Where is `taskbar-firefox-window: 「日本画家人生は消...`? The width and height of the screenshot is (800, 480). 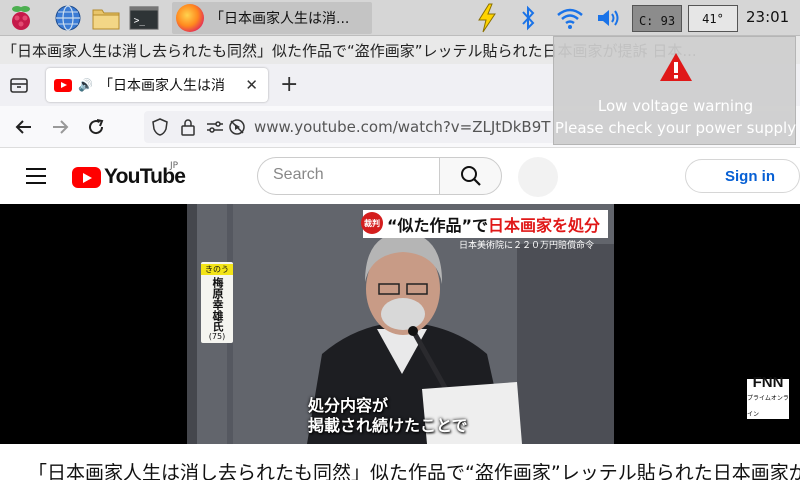
taskbar-firefox-window: 「日本画家人生は消... is located at coordinates (272, 18).